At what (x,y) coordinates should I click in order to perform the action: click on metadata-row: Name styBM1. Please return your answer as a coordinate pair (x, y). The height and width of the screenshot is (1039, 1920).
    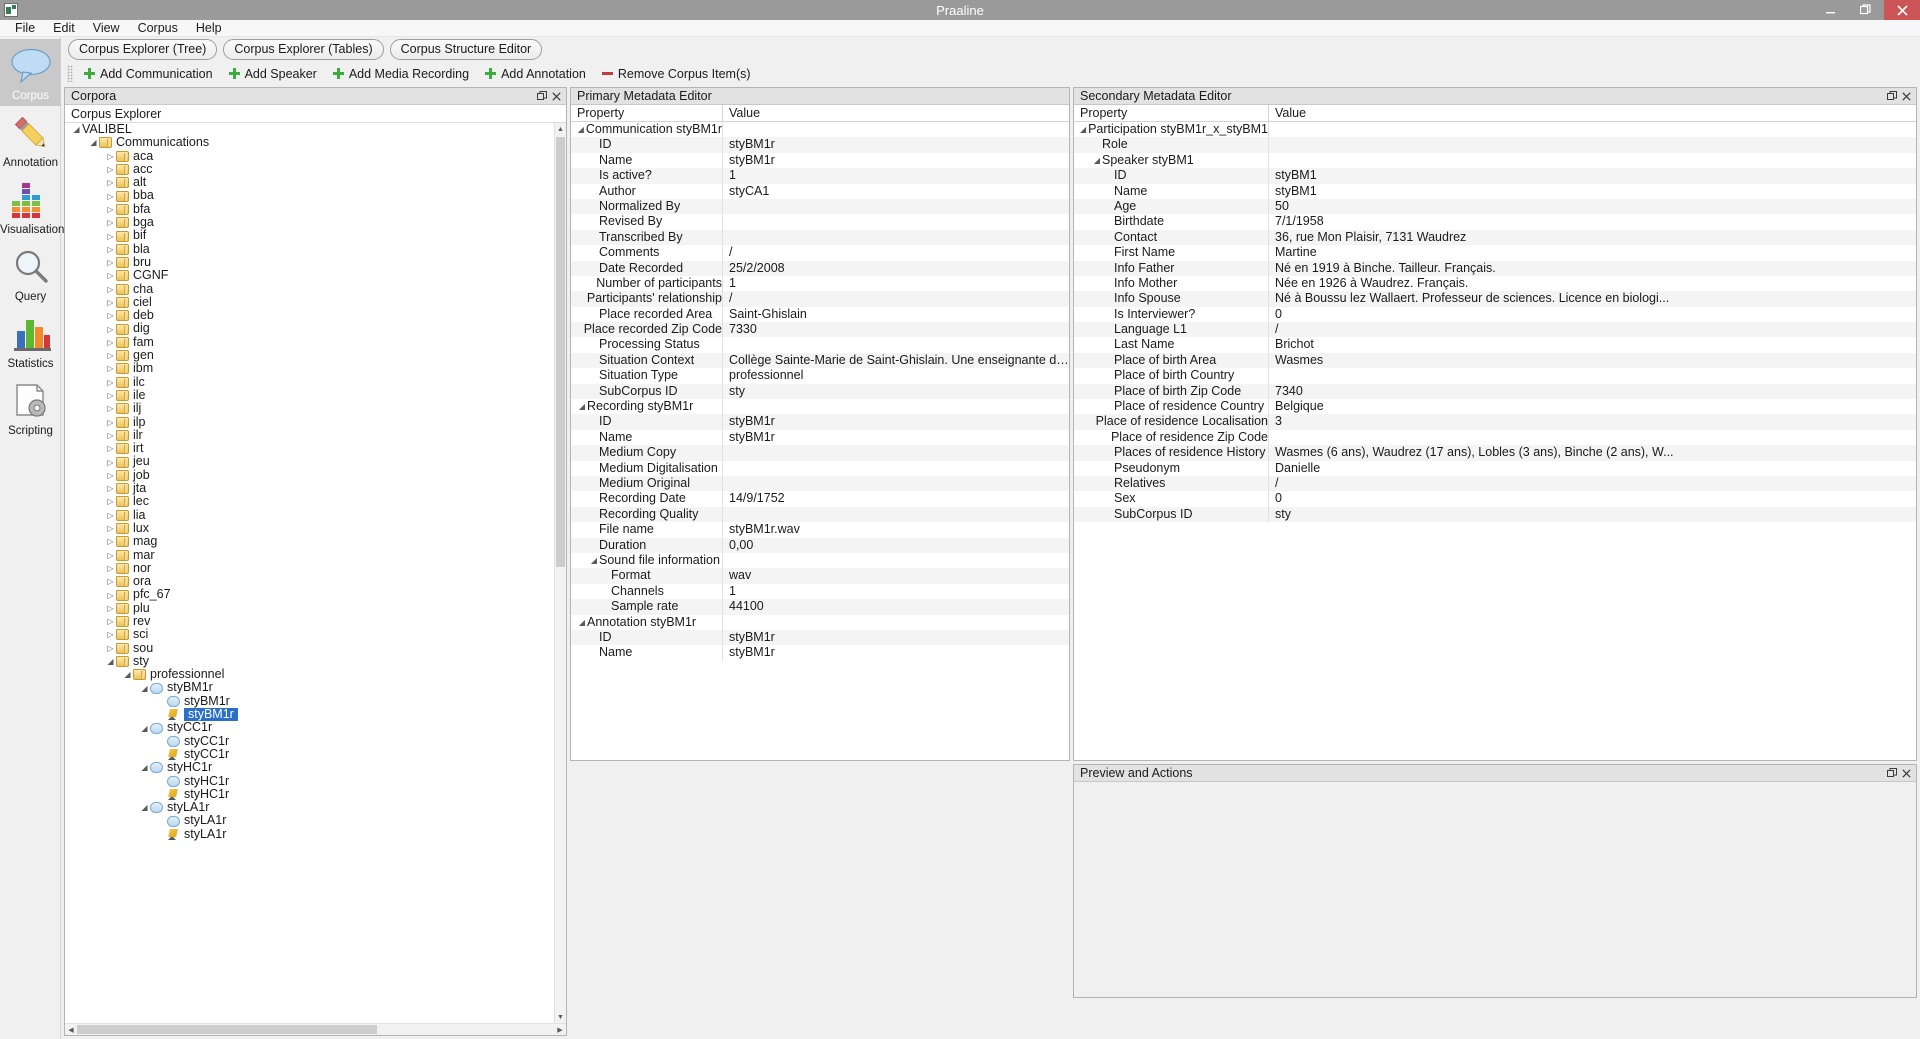
    Looking at the image, I should click on (1495, 191).